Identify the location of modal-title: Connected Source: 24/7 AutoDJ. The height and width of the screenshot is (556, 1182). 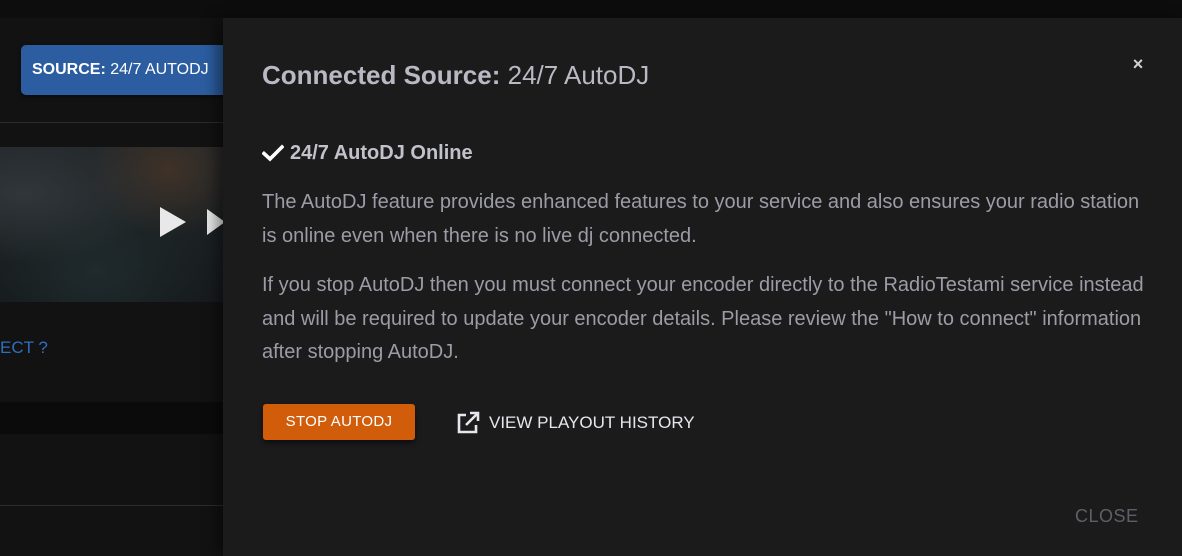
(455, 75).